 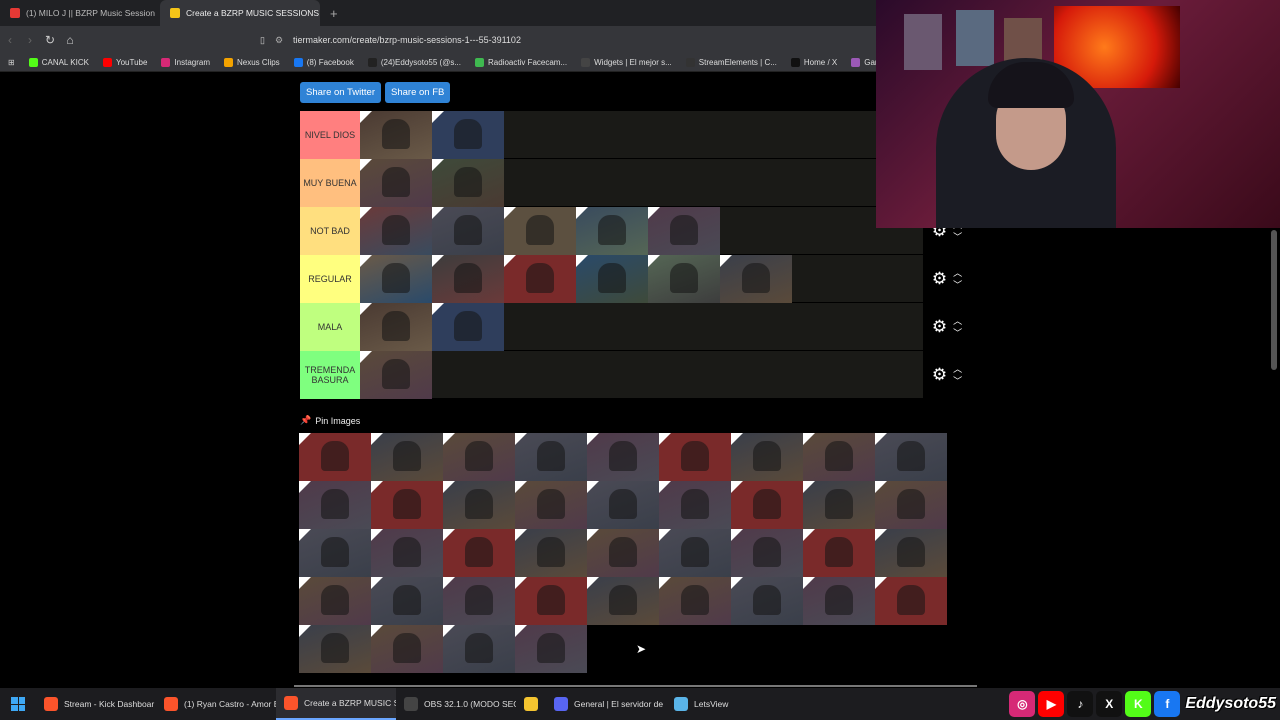 What do you see at coordinates (10, 40) in the screenshot?
I see `back-icon: ‹` at bounding box center [10, 40].